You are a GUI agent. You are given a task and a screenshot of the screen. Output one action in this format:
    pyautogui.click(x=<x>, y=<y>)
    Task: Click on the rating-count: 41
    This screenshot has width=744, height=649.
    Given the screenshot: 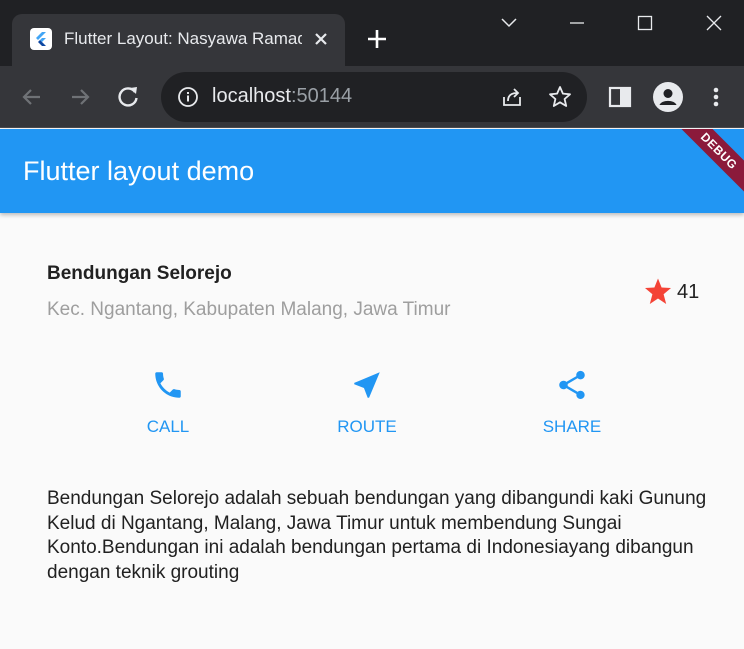 What is the action you would take?
    pyautogui.click(x=688, y=292)
    